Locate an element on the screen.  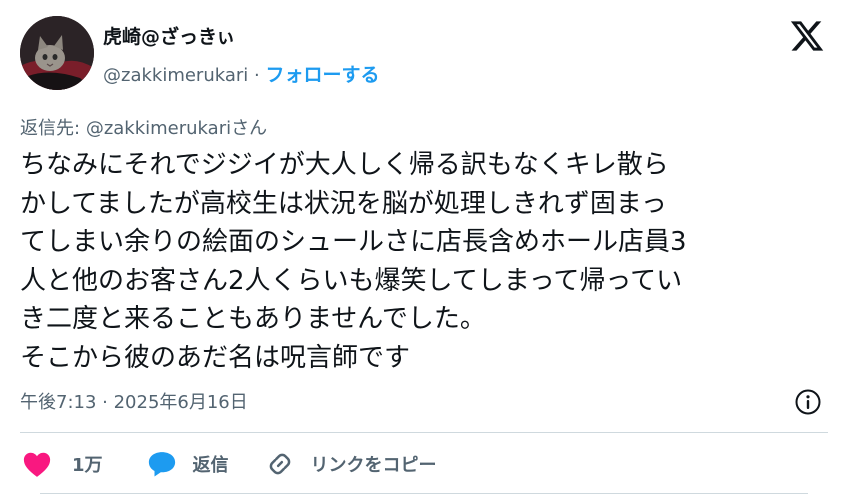
tweet-timestamp: 午後7:13 · 2025年6月16日 is located at coordinates (134, 401).